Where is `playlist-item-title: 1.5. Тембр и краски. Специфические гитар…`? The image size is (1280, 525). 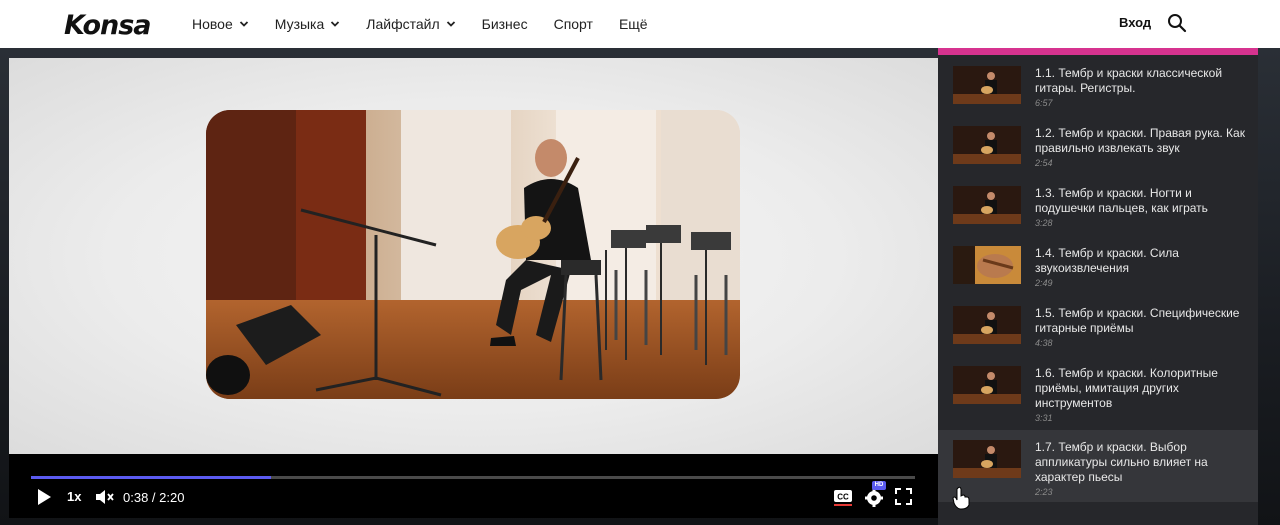 playlist-item-title: 1.5. Тембр и краски. Специфические гитар… is located at coordinates (1137, 320).